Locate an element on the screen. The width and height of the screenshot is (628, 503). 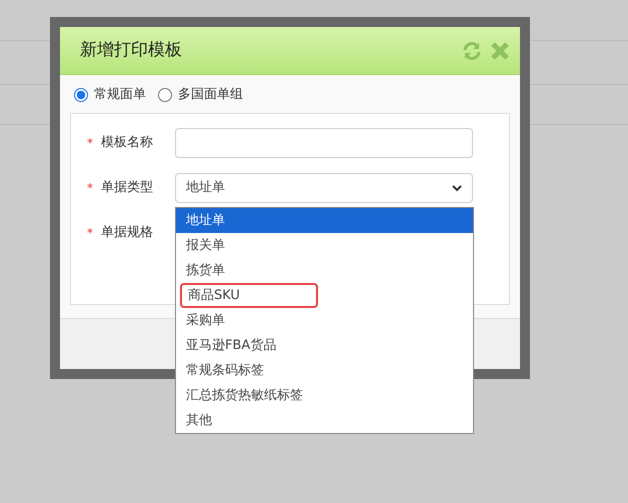
field-label: 模板名称 is located at coordinates (127, 143).